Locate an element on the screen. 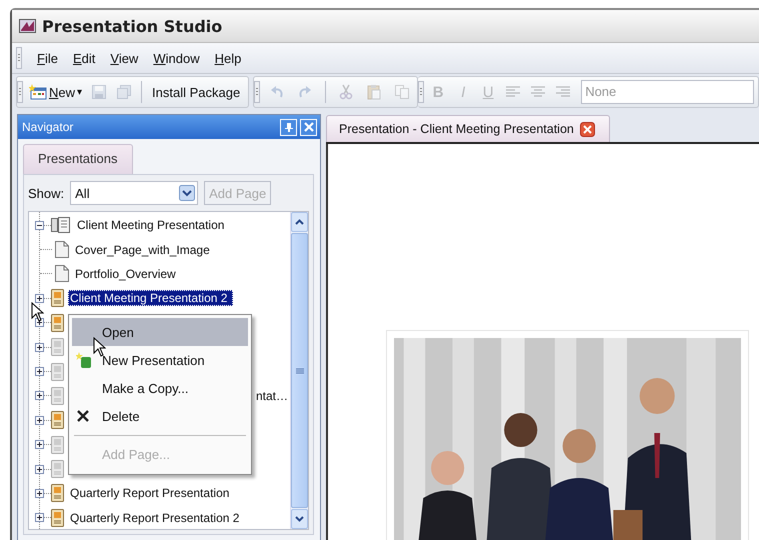  new-document-icon is located at coordinates (38, 92).